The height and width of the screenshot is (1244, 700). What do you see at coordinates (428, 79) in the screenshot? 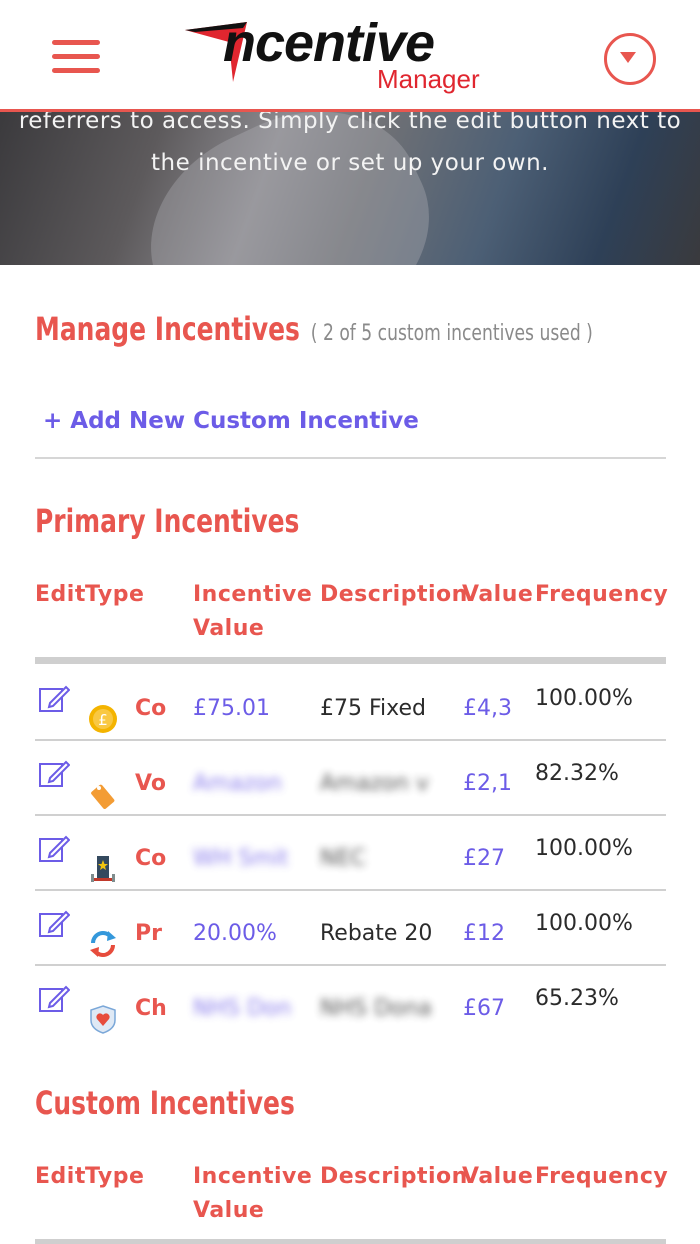
I see `logo-subtitle: Manager` at bounding box center [428, 79].